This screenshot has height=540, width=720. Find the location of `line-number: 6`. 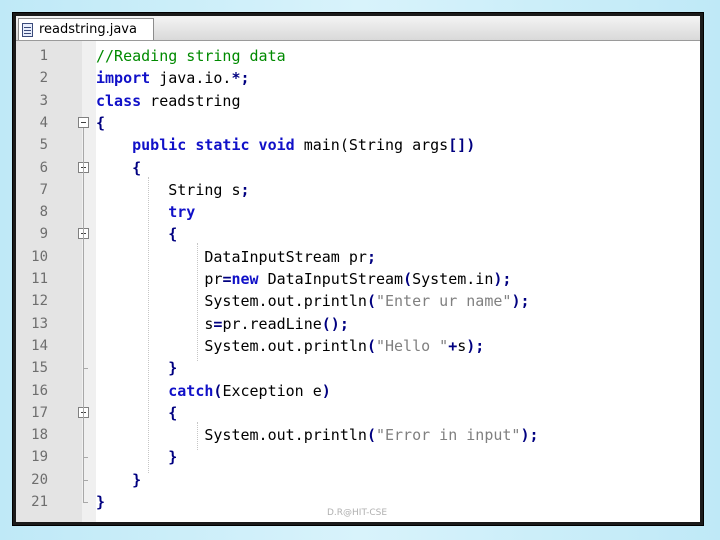

line-number: 6 is located at coordinates (43, 167).